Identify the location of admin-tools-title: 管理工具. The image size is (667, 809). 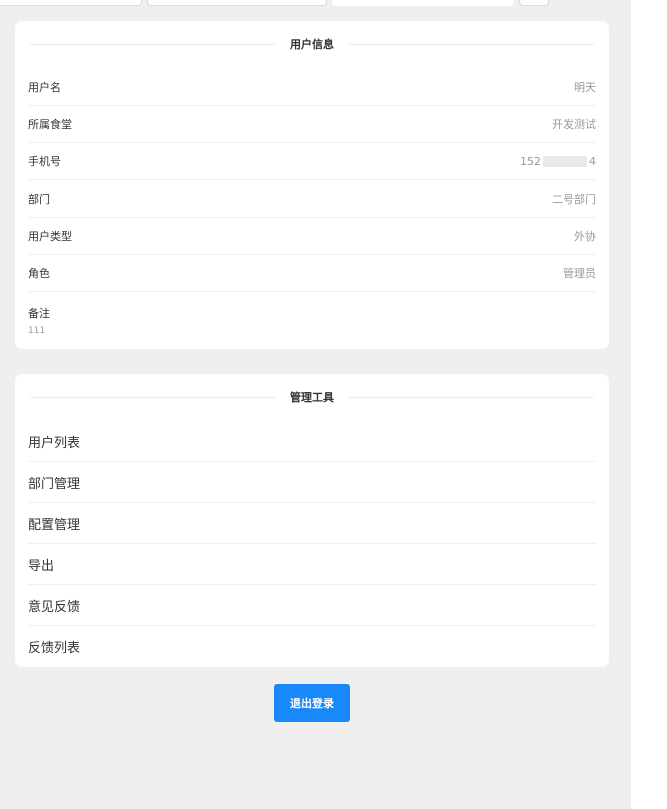
(312, 397).